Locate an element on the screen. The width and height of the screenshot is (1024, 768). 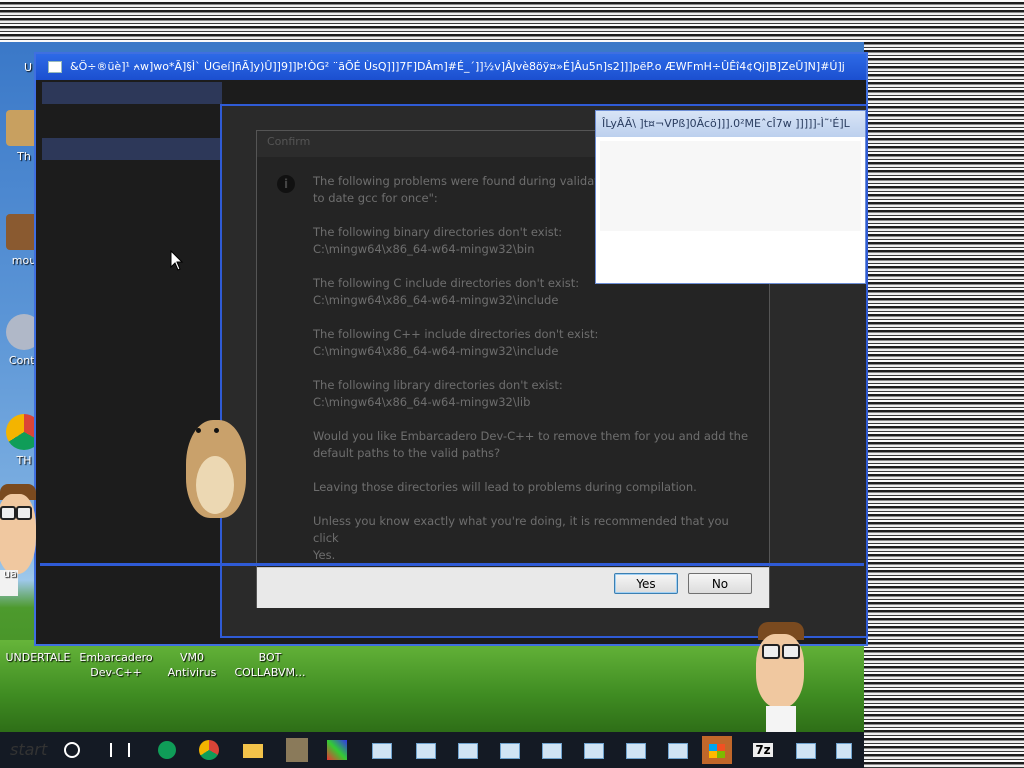
store-icon is located at coordinates (717, 750).